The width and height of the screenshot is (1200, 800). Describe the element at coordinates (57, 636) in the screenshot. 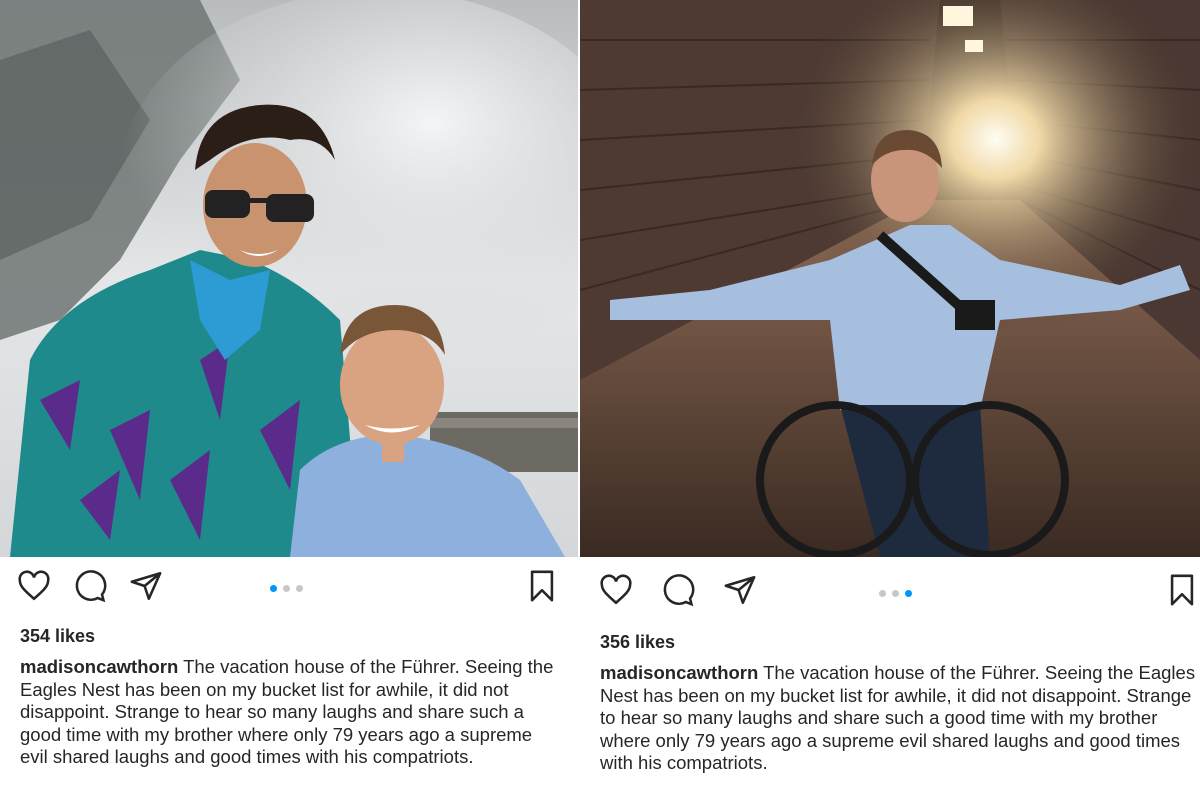

I see `like-count: 354 likes` at that location.